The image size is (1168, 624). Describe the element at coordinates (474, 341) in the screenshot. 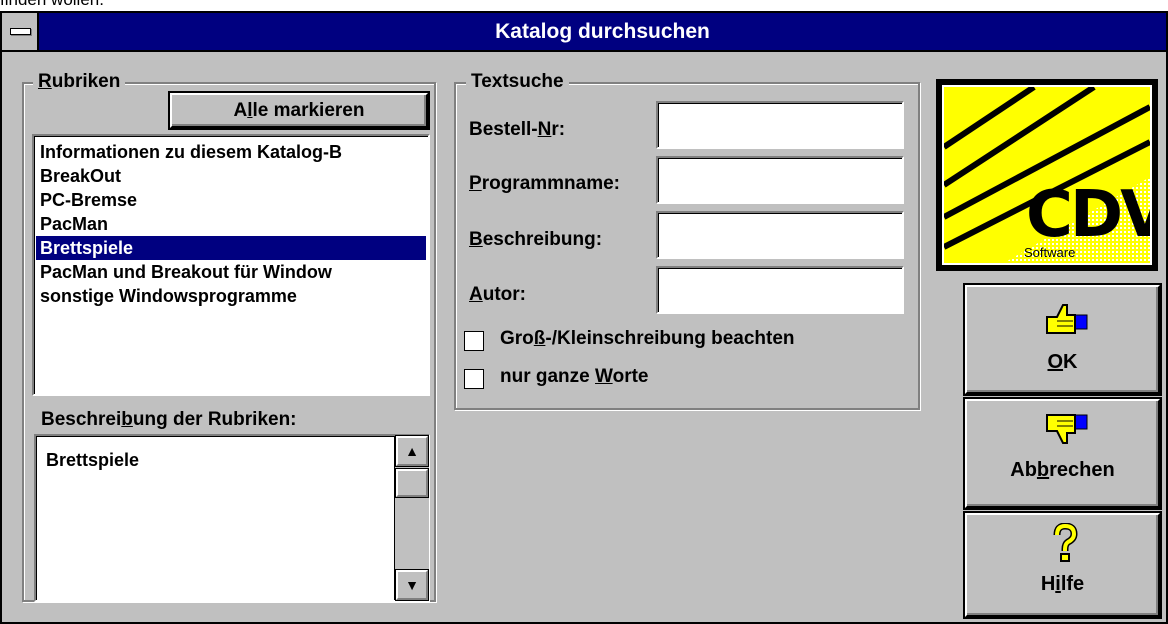

I see `case-sensitive-checkbox` at that location.